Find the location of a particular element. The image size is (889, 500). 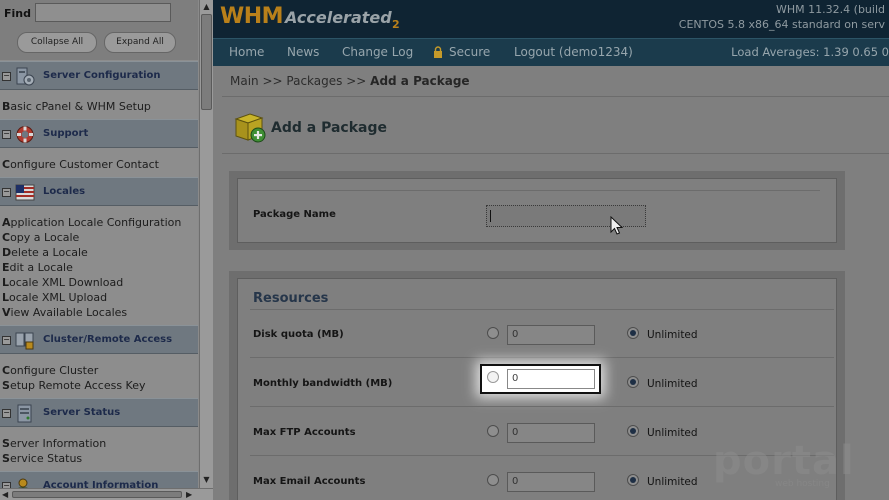

scroll-down-arrow-icon: ▼ is located at coordinates (206, 479).